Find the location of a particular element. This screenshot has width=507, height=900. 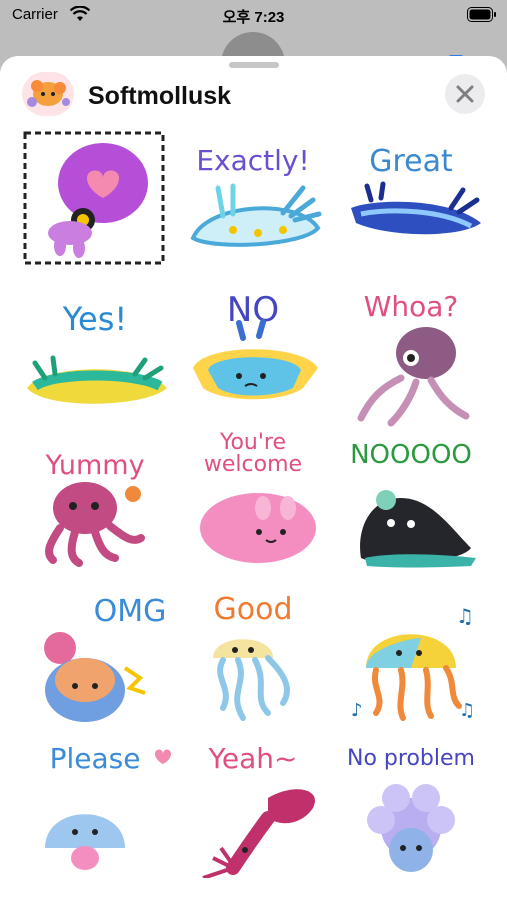

sticker-cyan-slug-art is located at coordinates (255, 359).